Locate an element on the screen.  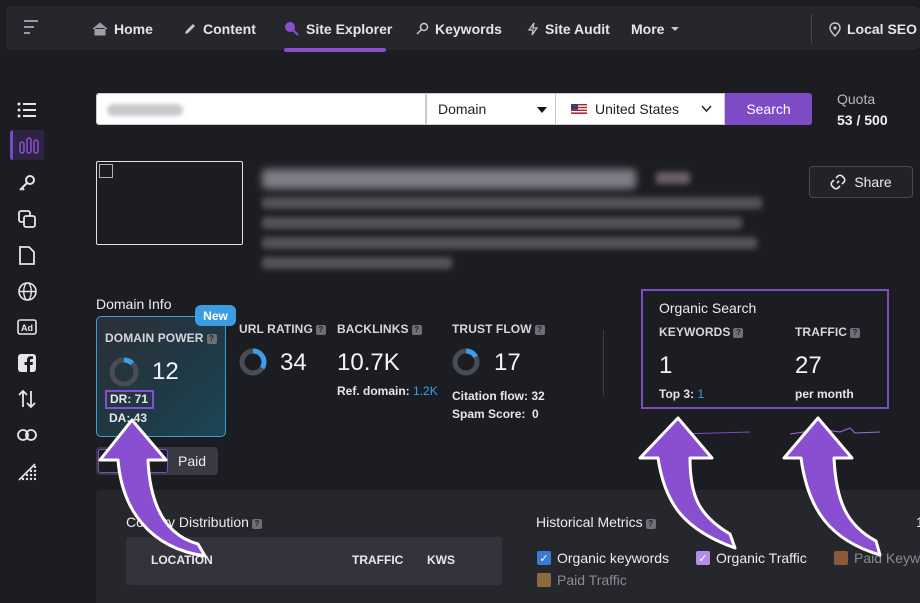
document-icon is located at coordinates (27, 255).